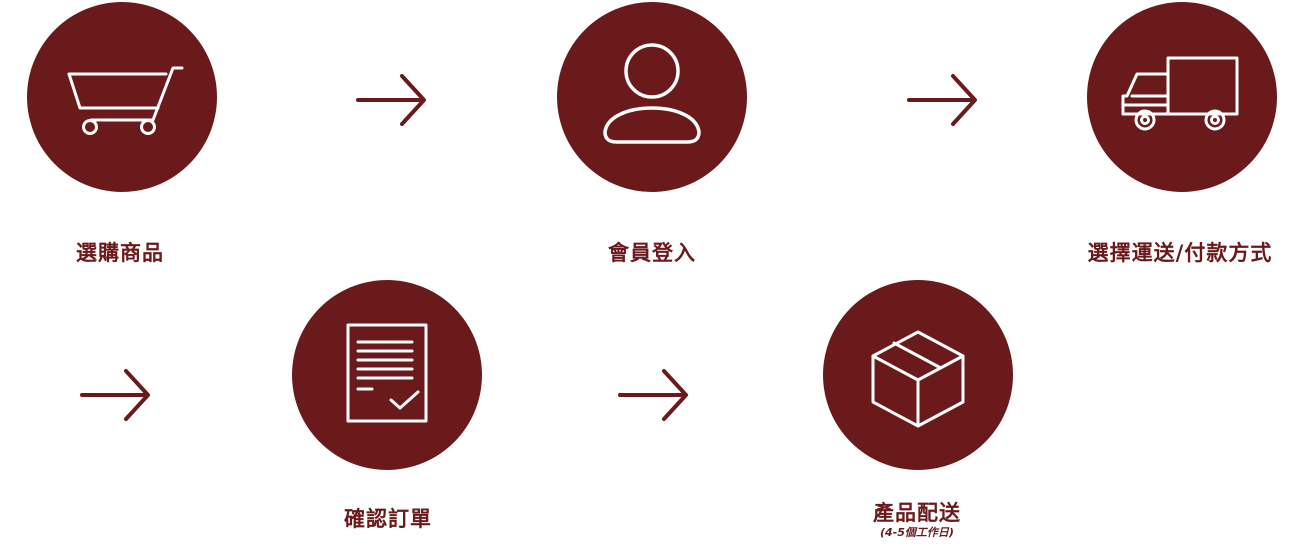 The image size is (1299, 551). I want to click on step-circle-confirm-order, so click(387, 375).